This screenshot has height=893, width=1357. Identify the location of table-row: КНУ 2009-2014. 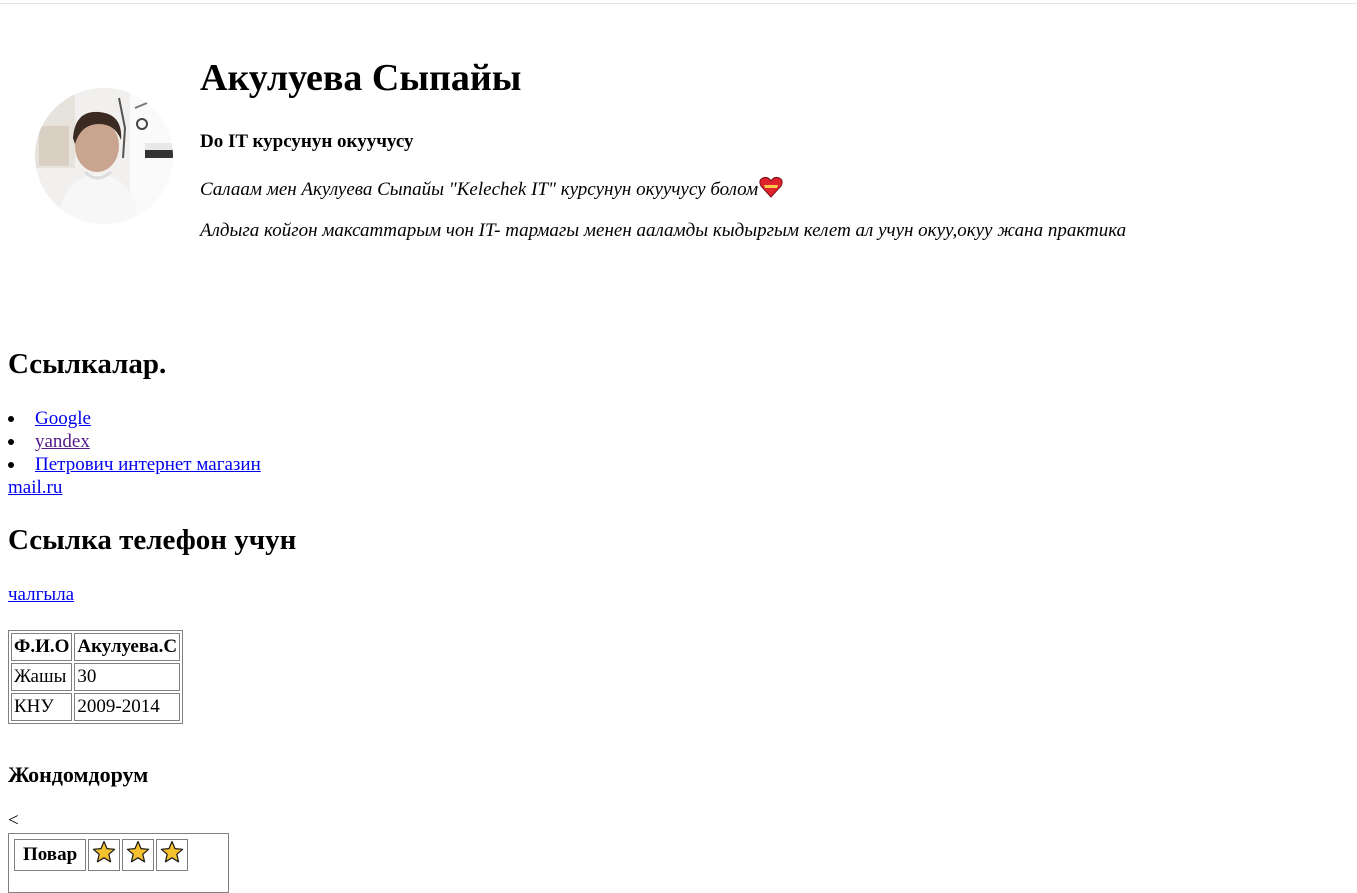
(96, 707).